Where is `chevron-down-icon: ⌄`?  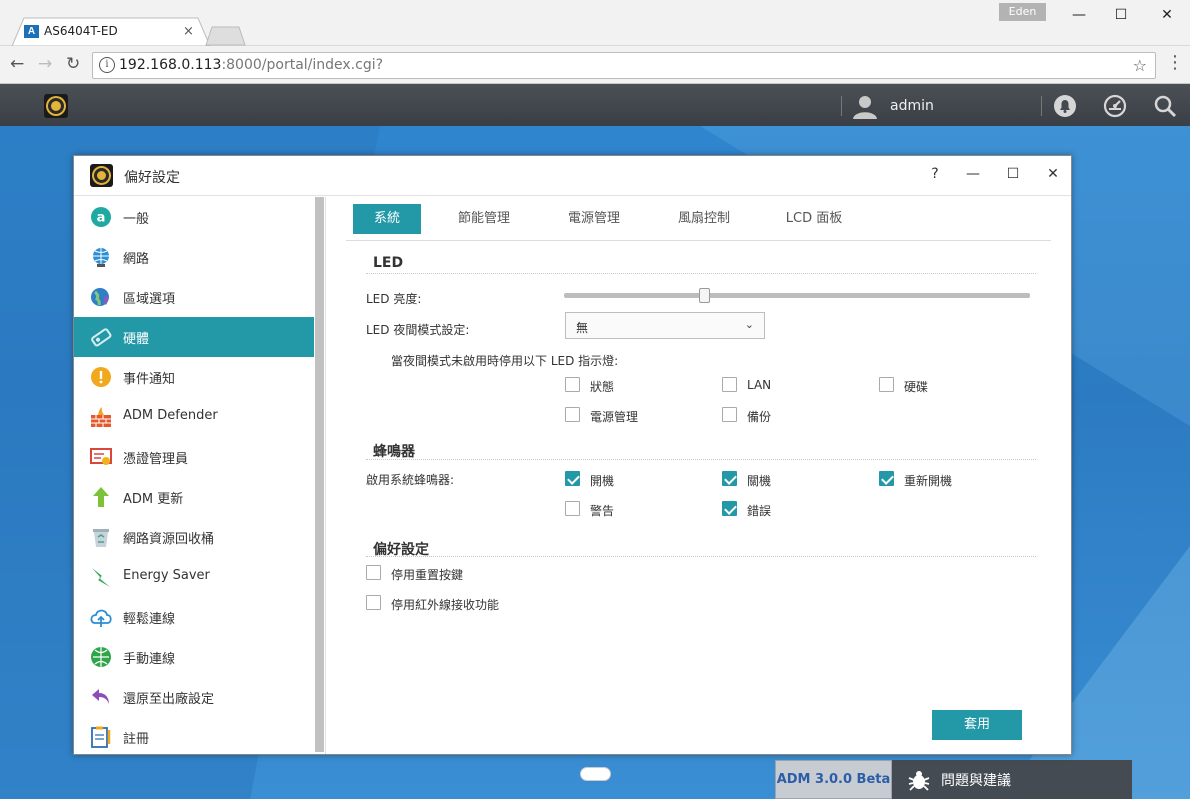
chevron-down-icon: ⌄ is located at coordinates (749, 324).